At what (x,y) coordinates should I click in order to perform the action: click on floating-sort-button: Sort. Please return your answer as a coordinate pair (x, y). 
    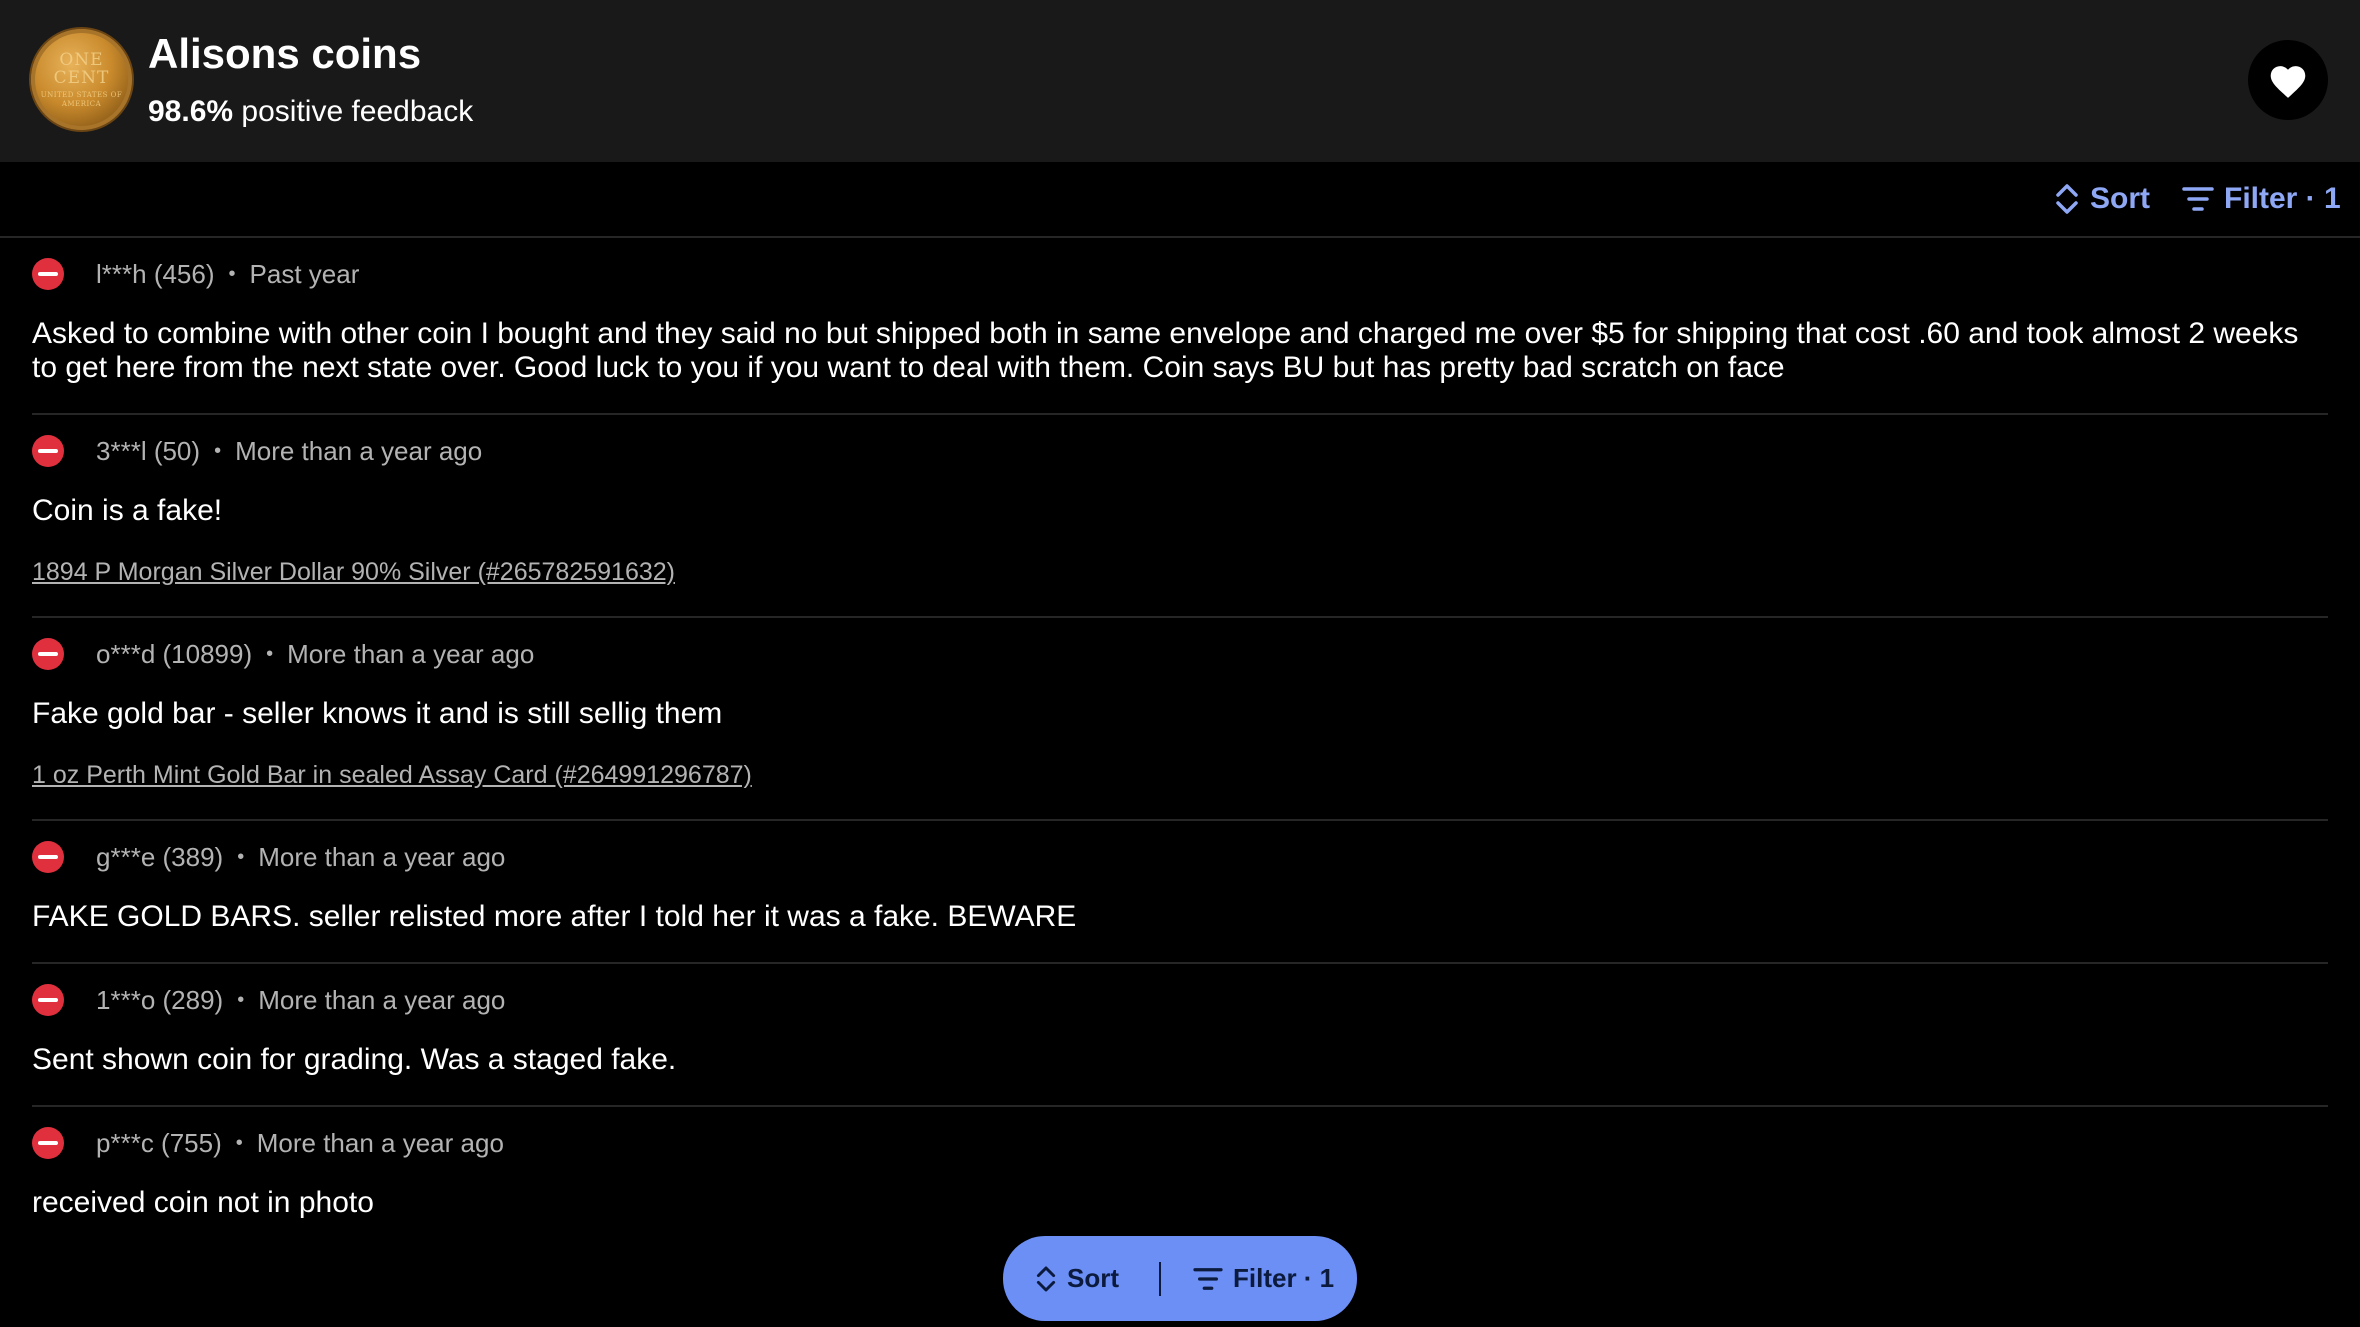
    Looking at the image, I should click on (1077, 1278).